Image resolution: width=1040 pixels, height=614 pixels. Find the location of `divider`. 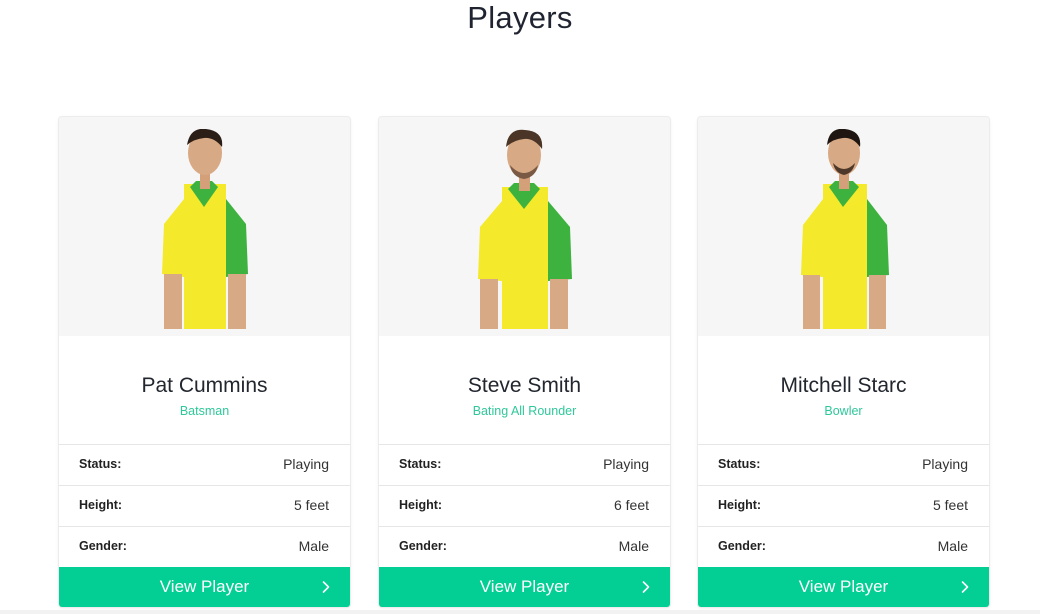

divider is located at coordinates (520, 612).